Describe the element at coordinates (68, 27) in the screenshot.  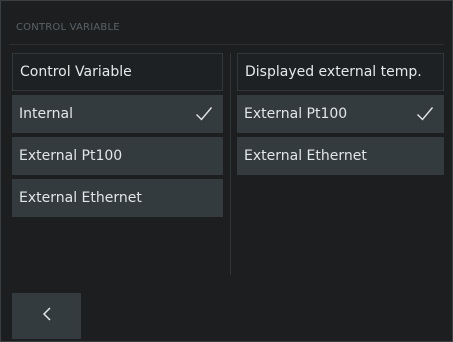
I see `page-title: CONTROL VARIABLE` at that location.